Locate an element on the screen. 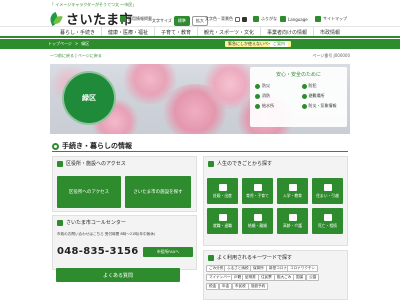  briefcase-icon is located at coordinates (222, 217).